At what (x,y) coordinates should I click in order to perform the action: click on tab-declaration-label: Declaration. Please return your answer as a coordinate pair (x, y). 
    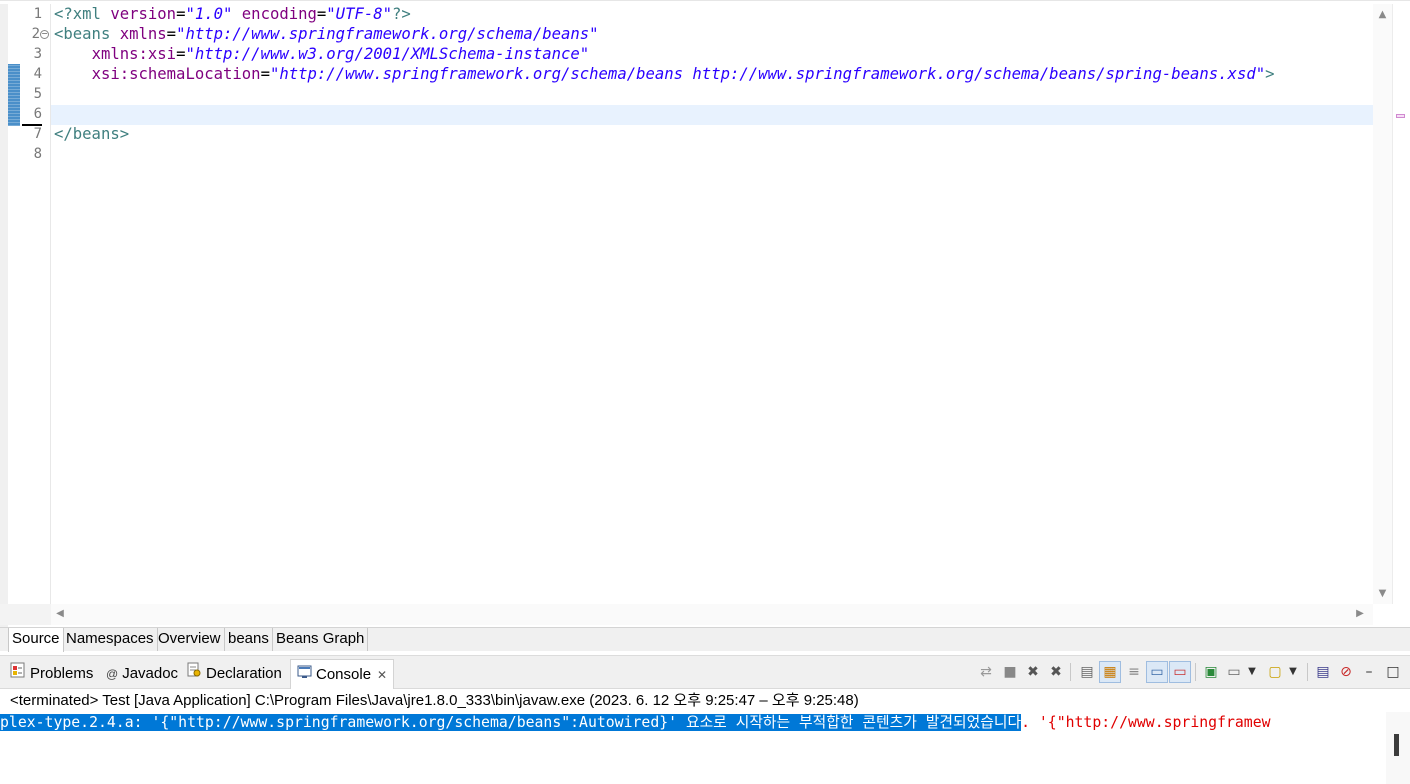
    Looking at the image, I should click on (244, 673).